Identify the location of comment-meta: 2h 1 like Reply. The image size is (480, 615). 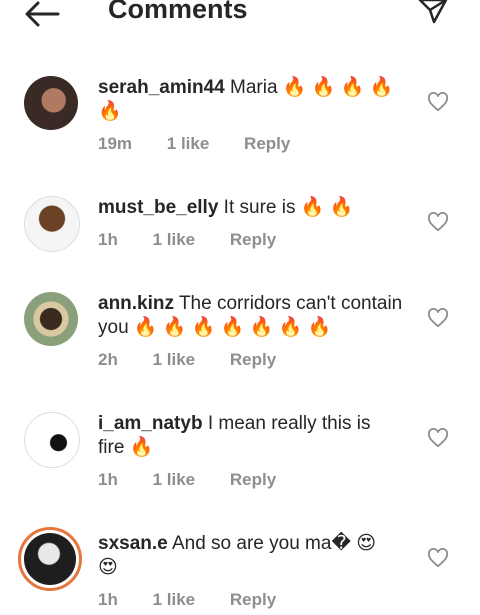
(202, 360).